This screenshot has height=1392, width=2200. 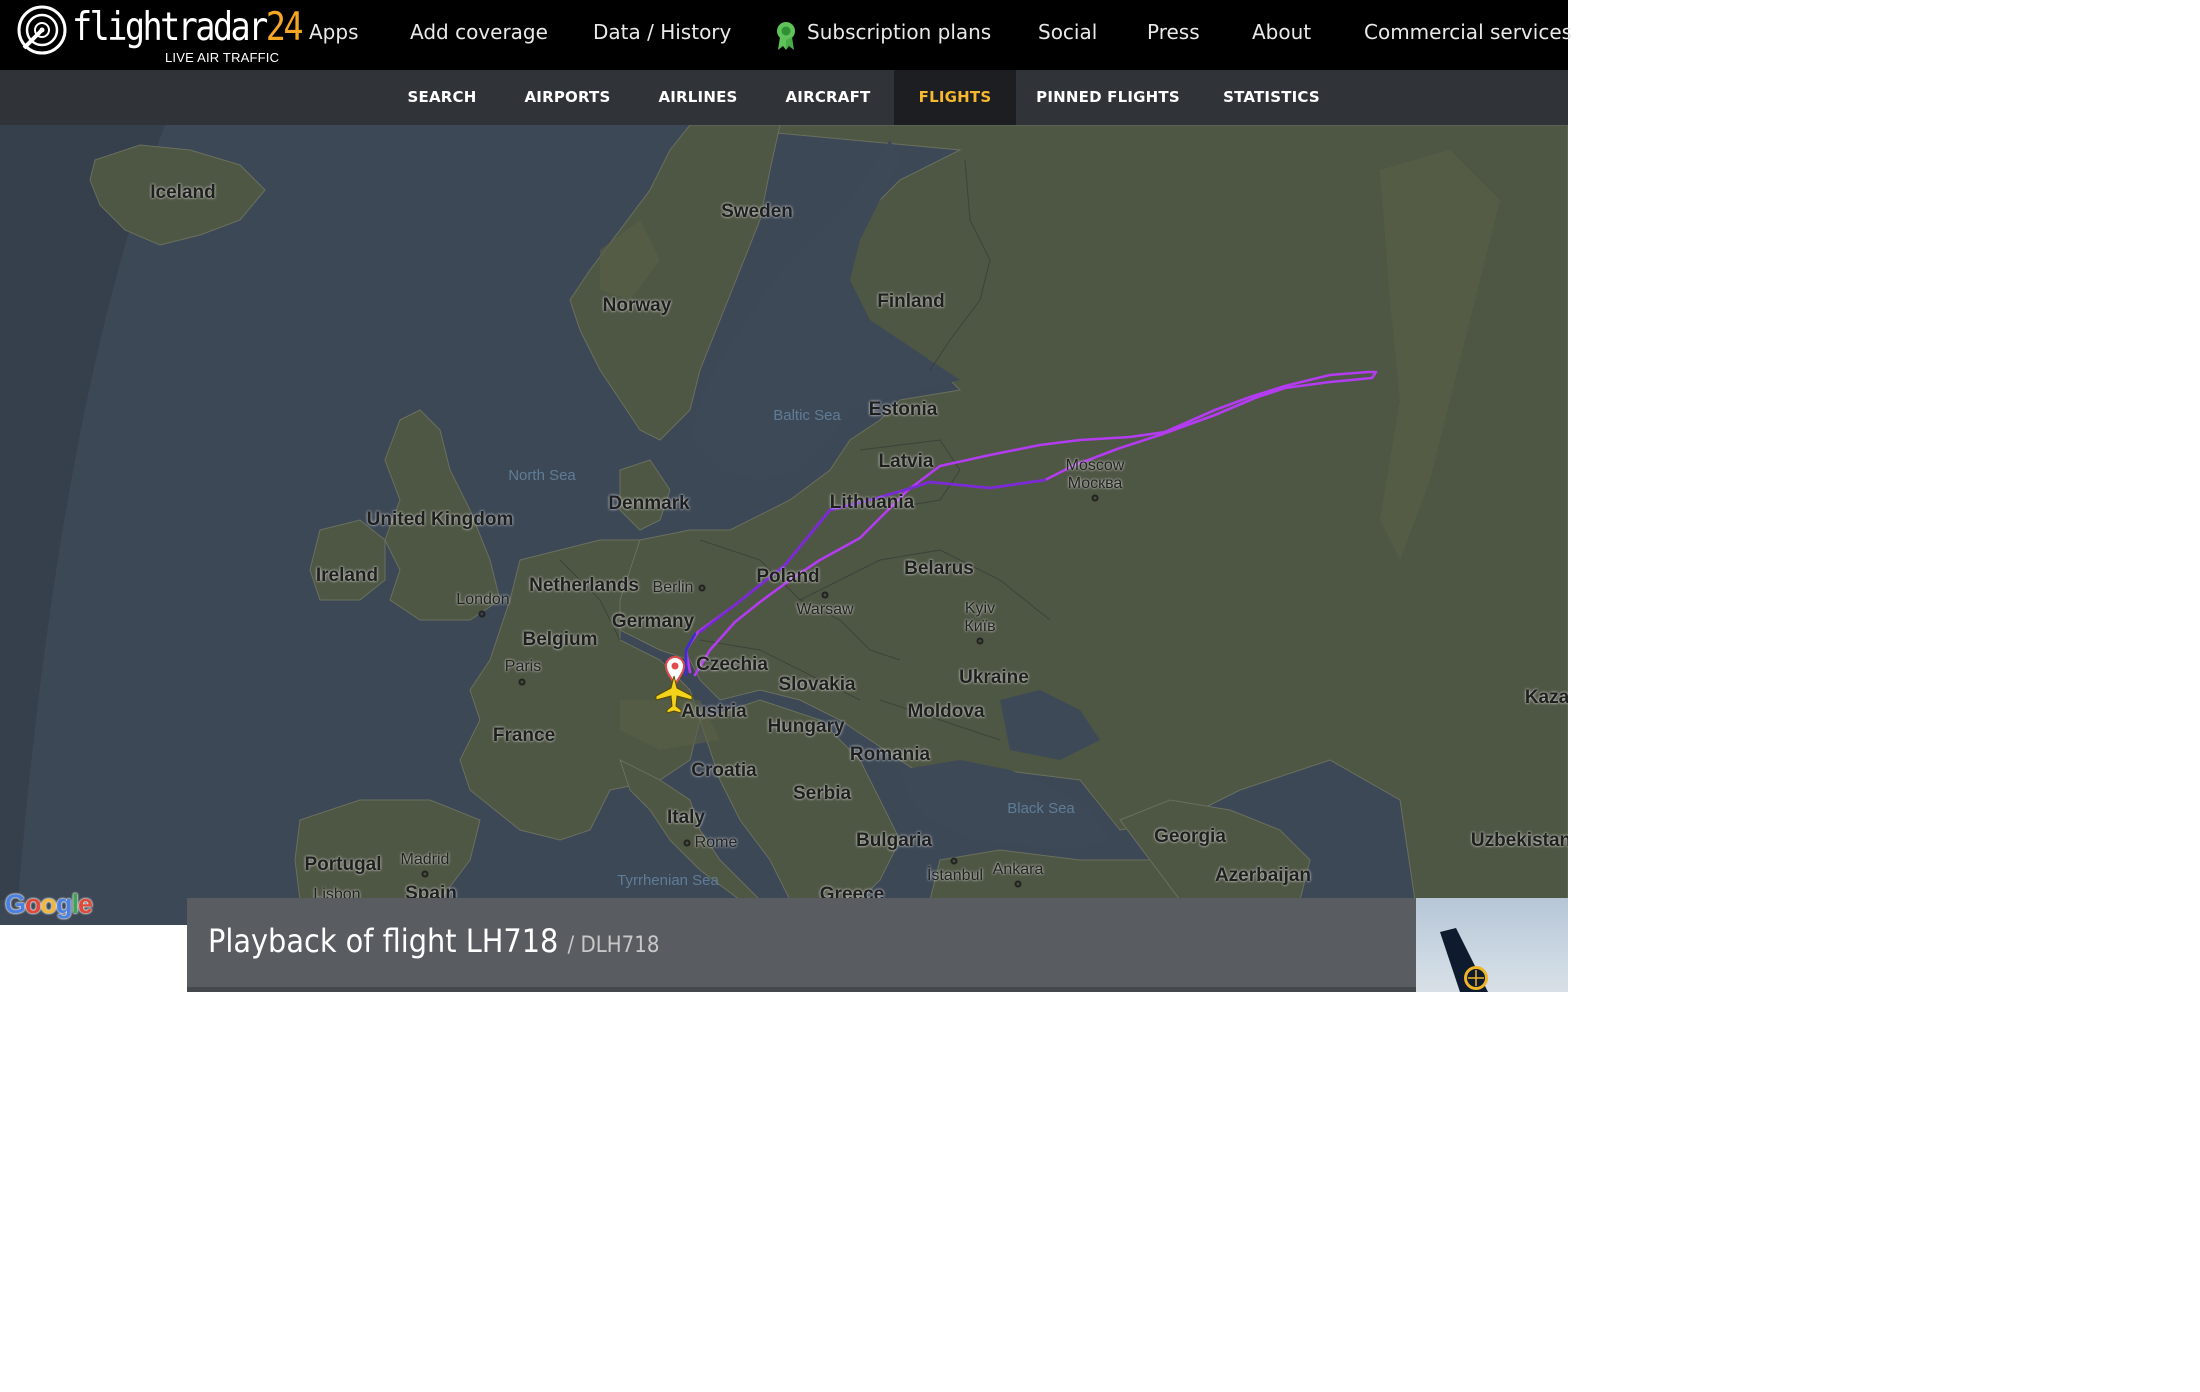 What do you see at coordinates (954, 861) in the screenshot?
I see `city-dot-istanbul` at bounding box center [954, 861].